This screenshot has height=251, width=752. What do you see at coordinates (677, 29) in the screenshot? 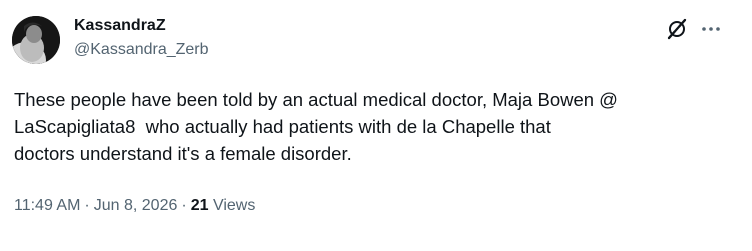
I see `grok-icon` at bounding box center [677, 29].